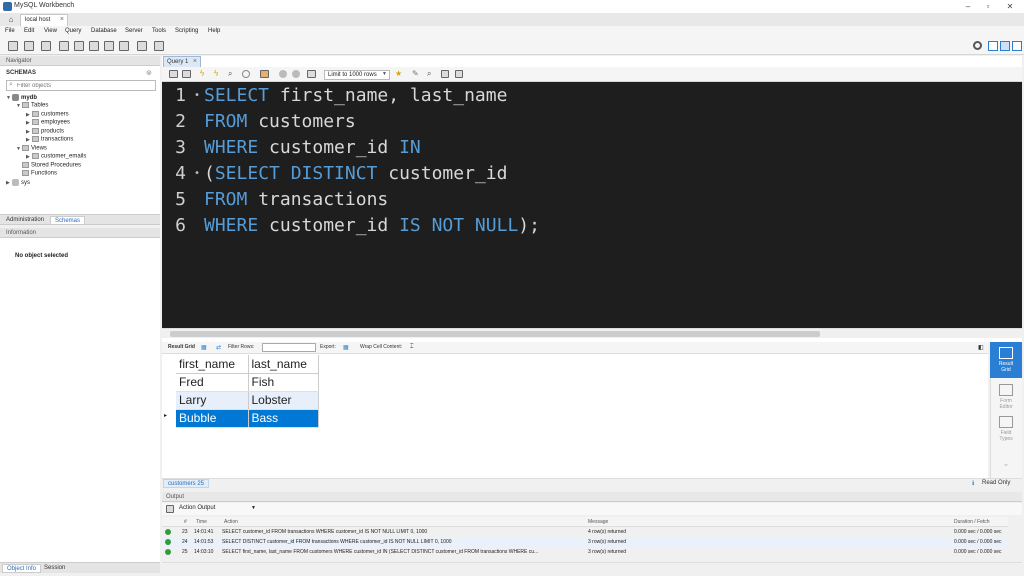 This screenshot has height=576, width=1024. I want to click on search-table-data-icon, so click(142, 46).